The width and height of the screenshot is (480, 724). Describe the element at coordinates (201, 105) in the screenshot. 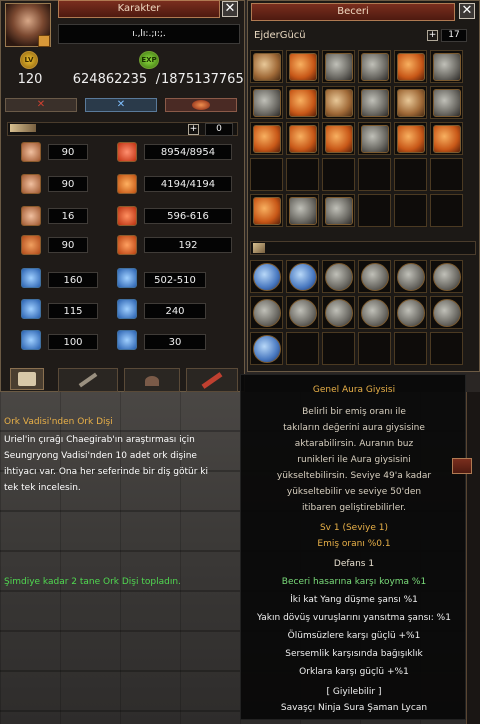

I see `emotion-tab-button` at that location.